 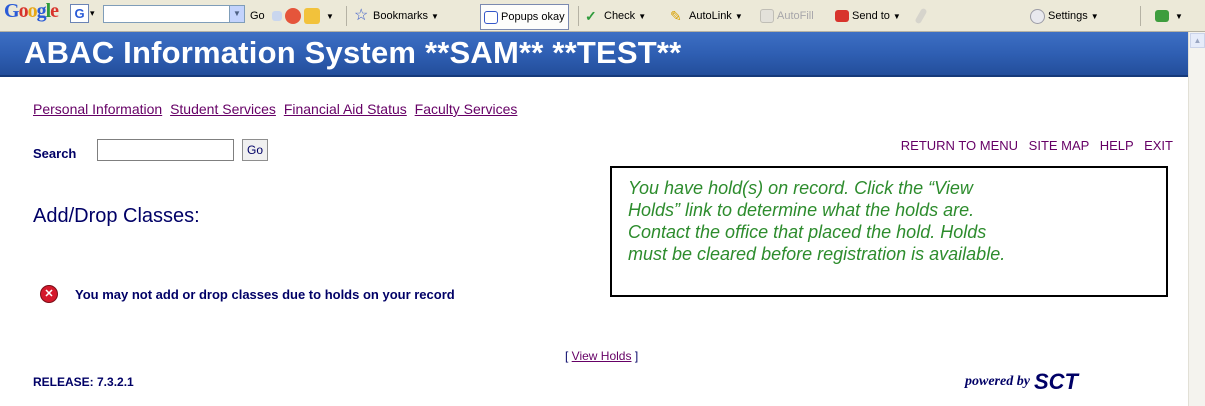 I want to click on magic-wand-icon: ✎, so click(x=676, y=16).